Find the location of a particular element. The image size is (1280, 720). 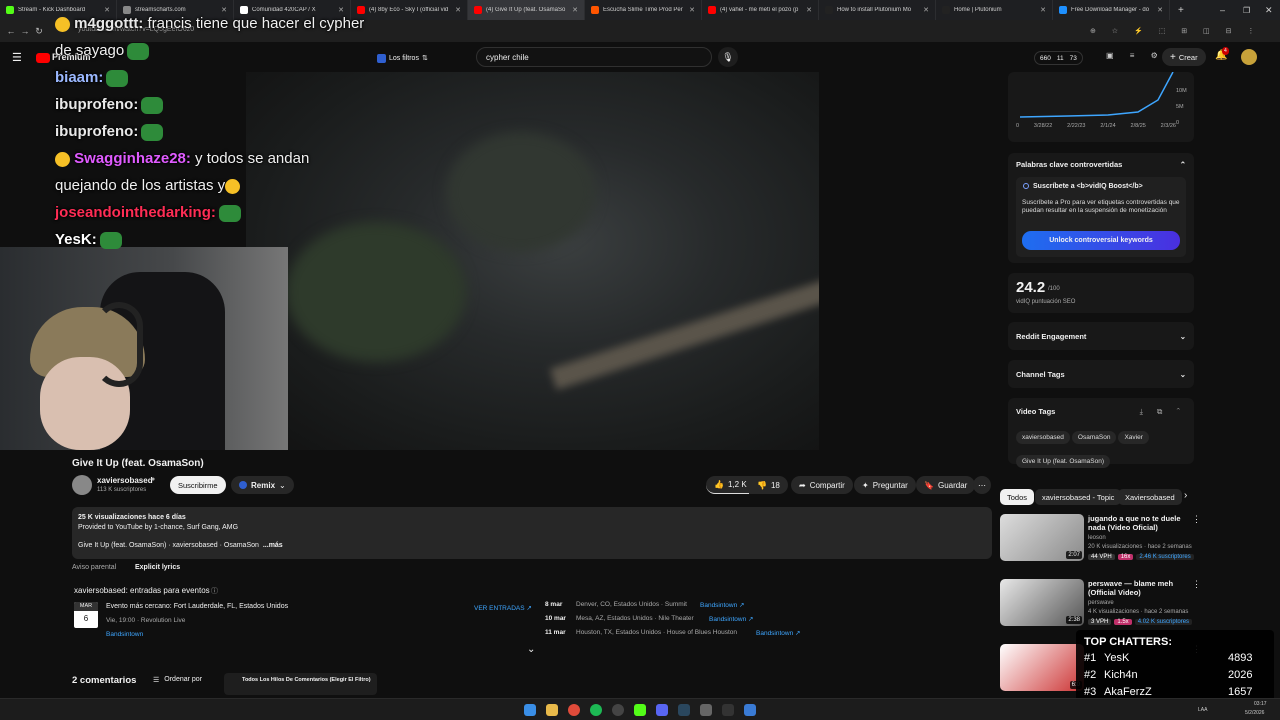

chart-x-tick: 2/3/26 is located at coordinates (1168, 126).